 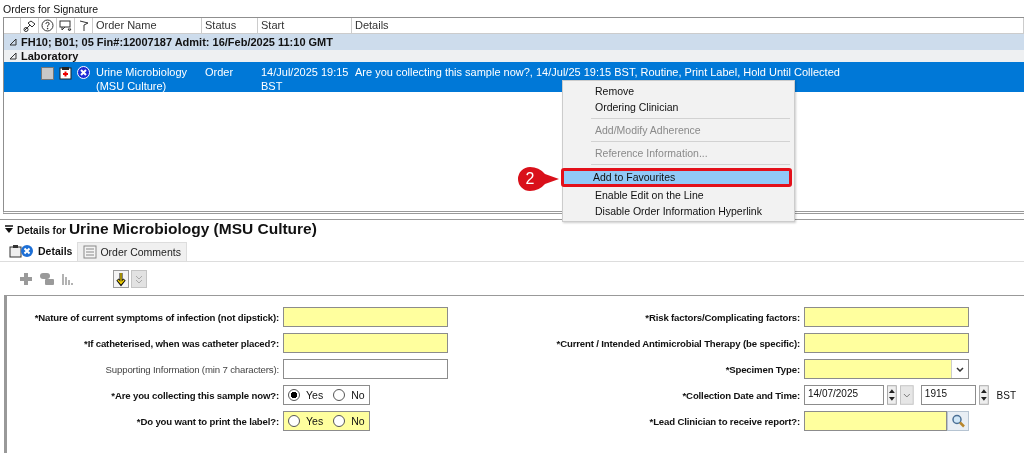 I want to click on menu-item: Enable Edit on the Line, so click(x=678, y=195).